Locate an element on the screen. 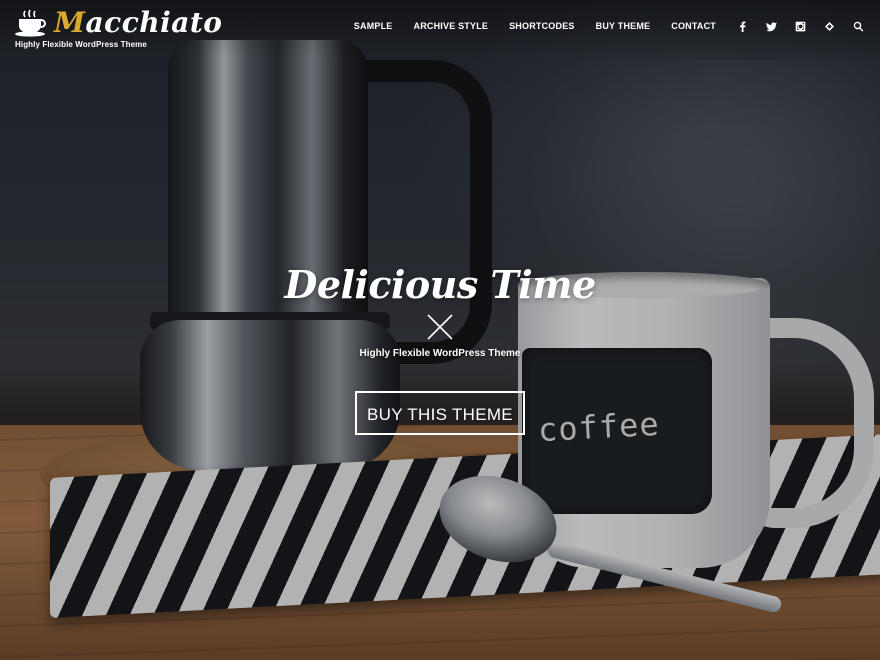 Image resolution: width=880 pixels, height=660 pixels. instagram-icon is located at coordinates (800, 26).